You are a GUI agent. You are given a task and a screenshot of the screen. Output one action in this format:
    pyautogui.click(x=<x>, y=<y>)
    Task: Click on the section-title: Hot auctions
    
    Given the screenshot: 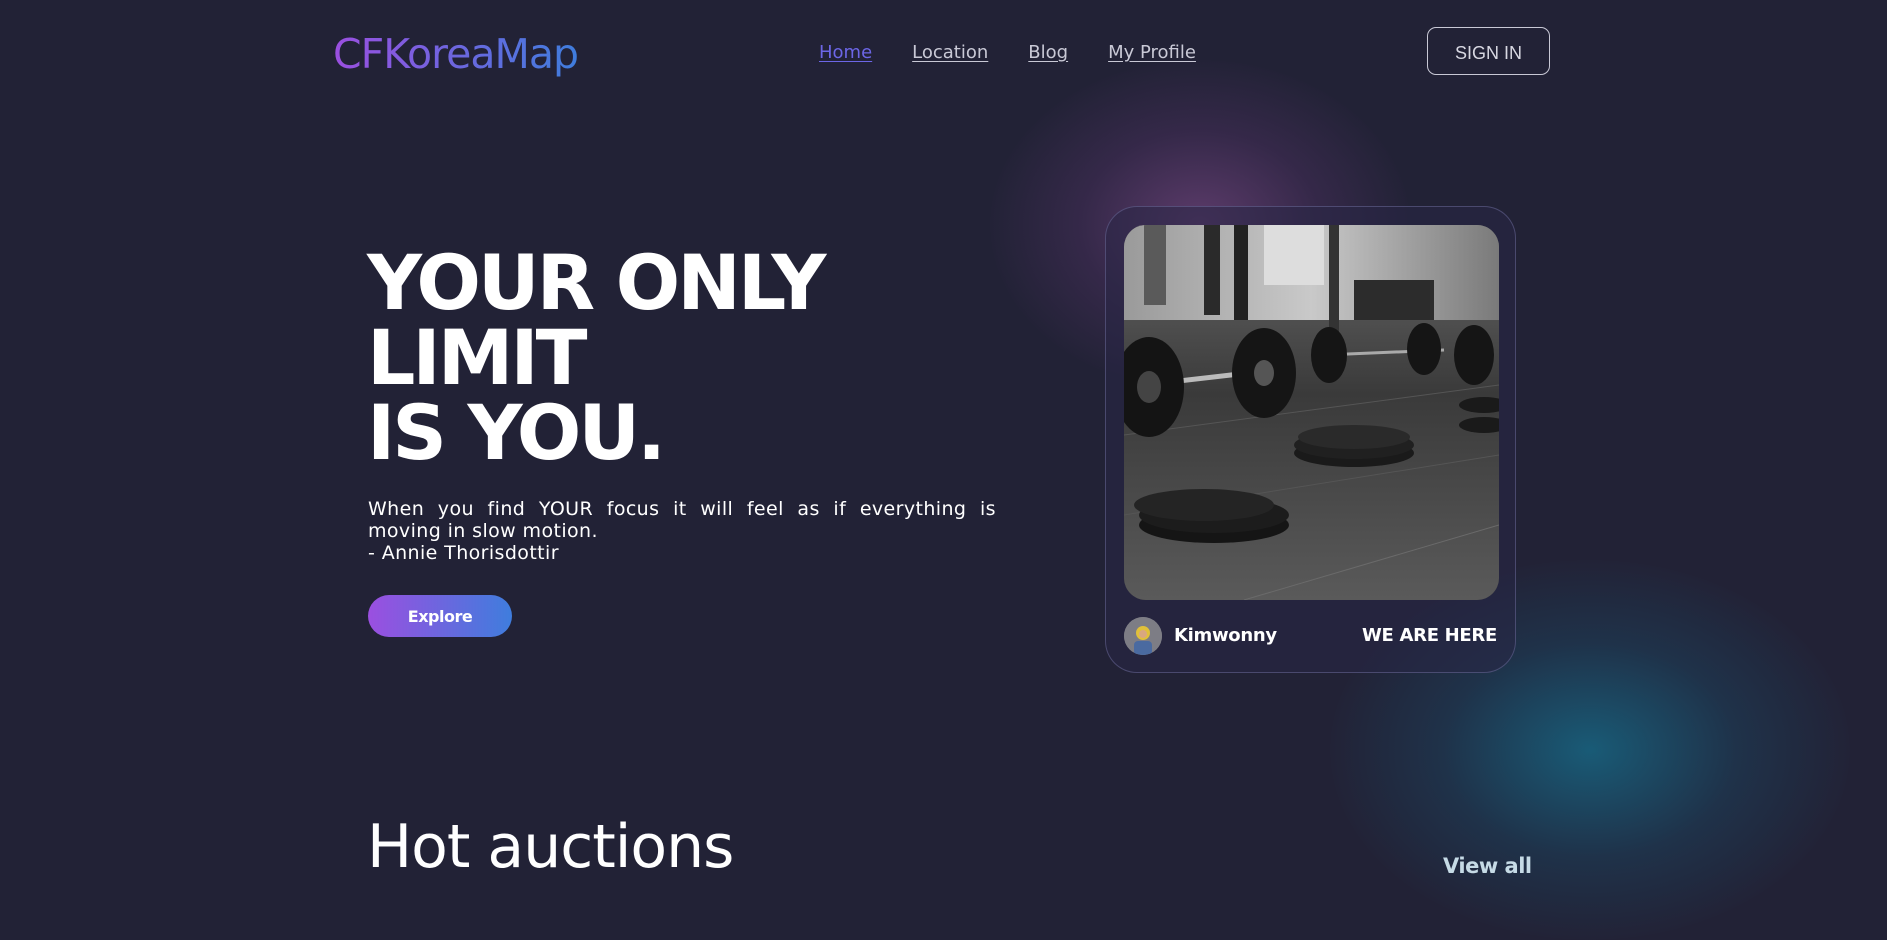 What is the action you would take?
    pyautogui.click(x=550, y=847)
    